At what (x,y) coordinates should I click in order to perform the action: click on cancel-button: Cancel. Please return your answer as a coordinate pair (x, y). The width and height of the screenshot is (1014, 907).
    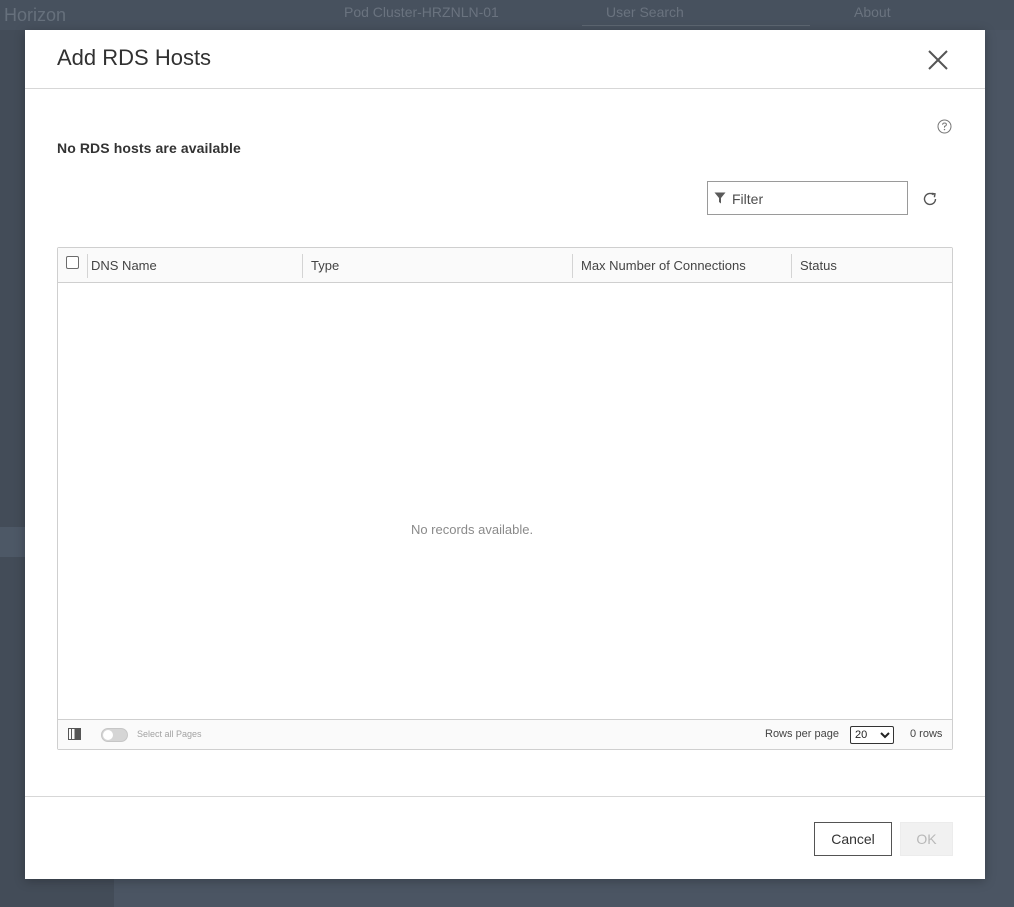
    Looking at the image, I should click on (853, 839).